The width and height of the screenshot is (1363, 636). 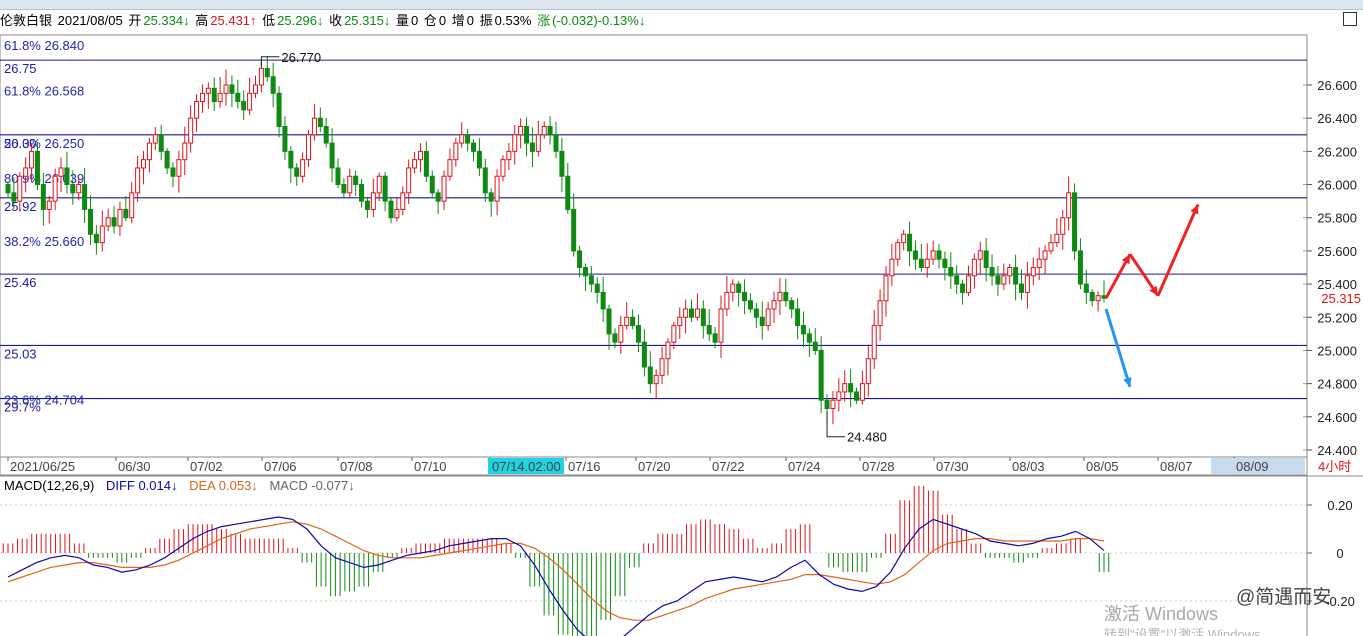 What do you see at coordinates (1337, 284) in the screenshot?
I see `y-tick-label: 25.400` at bounding box center [1337, 284].